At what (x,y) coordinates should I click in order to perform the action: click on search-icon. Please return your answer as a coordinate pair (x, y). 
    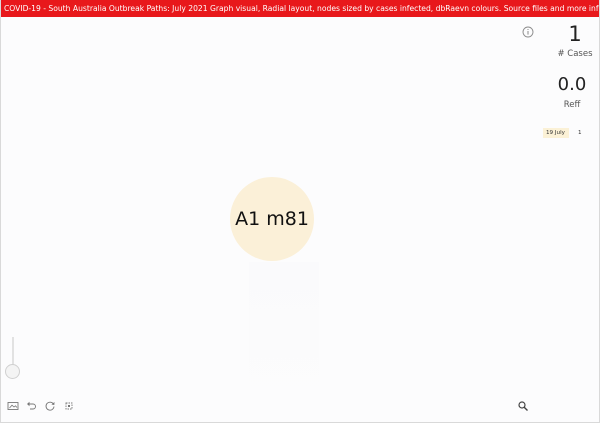
    Looking at the image, I should click on (523, 406).